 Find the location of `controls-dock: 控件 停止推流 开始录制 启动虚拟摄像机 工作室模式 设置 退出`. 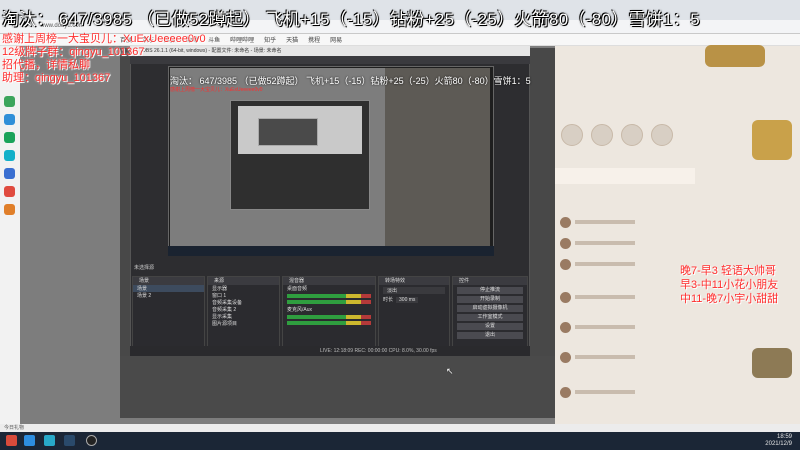

controls-dock: 控件 停止推流 开始录制 启动虚拟摄像机 工作室模式 设置 退出 is located at coordinates (490, 313).